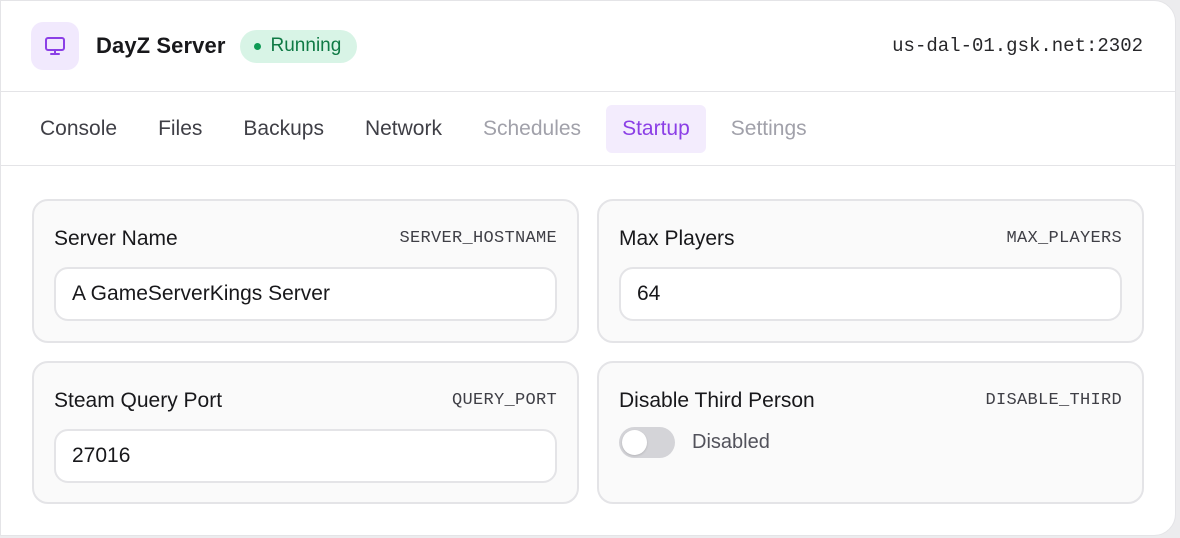 This screenshot has width=1180, height=538. I want to click on status-badge: Running, so click(298, 46).